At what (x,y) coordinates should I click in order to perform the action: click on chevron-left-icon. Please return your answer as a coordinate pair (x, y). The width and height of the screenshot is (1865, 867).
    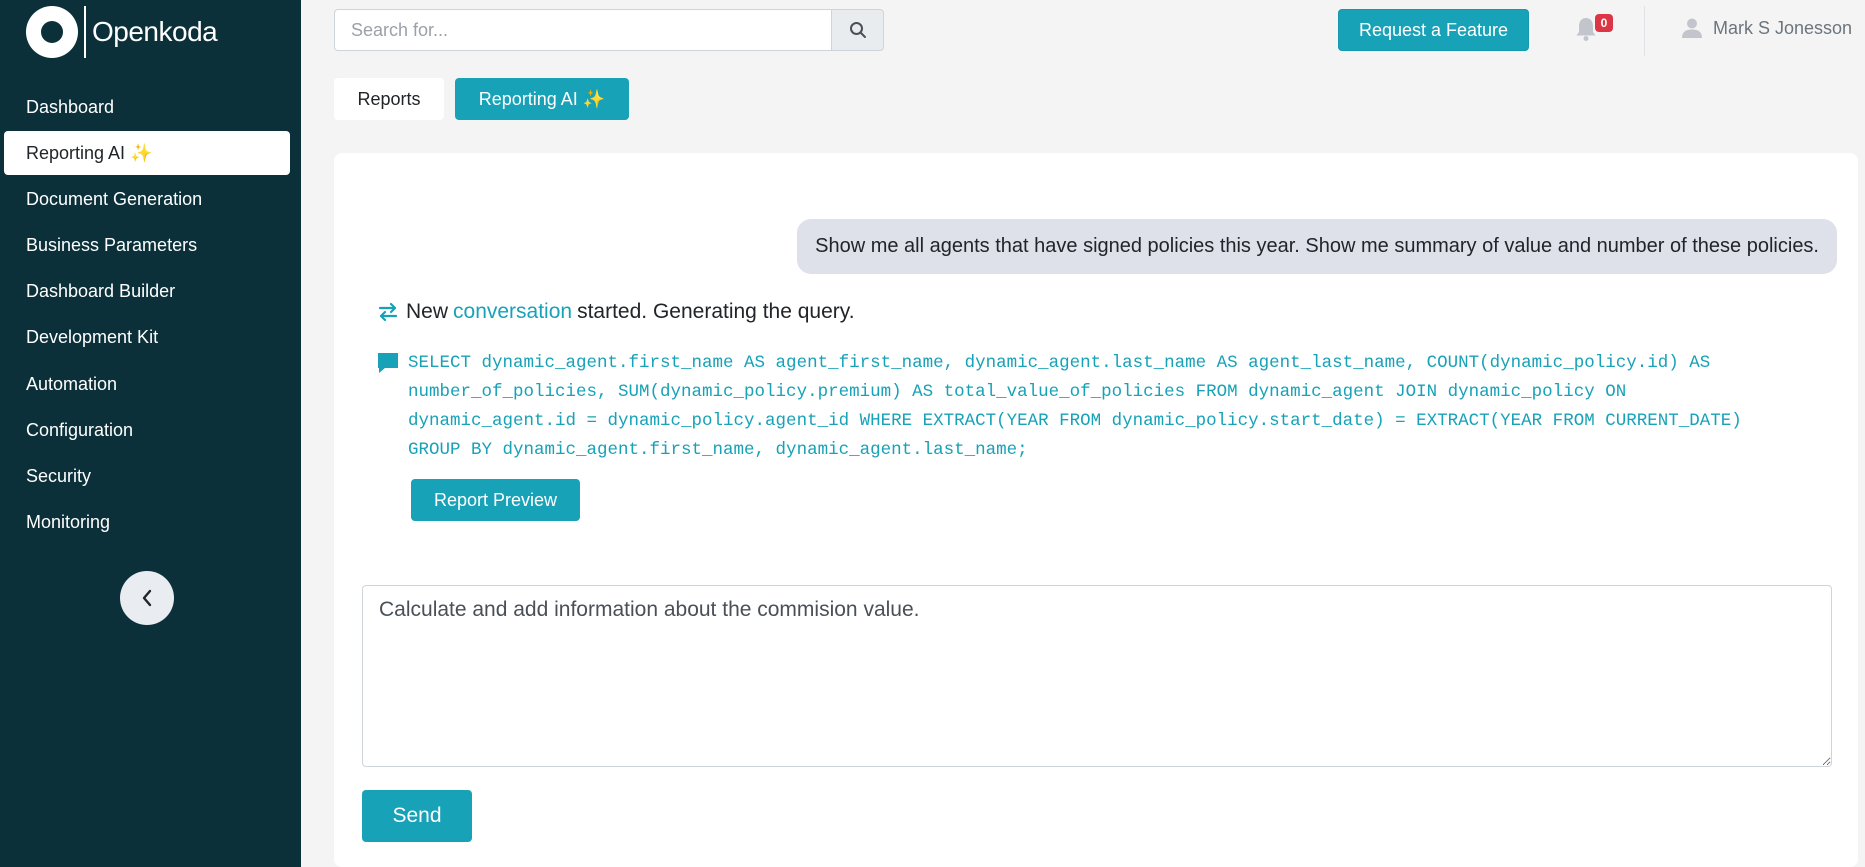
    Looking at the image, I should click on (147, 598).